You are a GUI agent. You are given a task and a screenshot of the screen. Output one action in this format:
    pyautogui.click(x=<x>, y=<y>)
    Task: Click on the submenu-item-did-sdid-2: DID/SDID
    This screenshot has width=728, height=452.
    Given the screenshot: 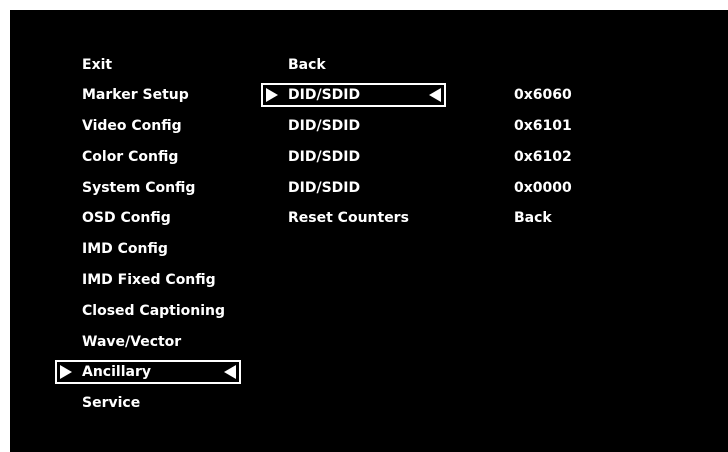 What is the action you would take?
    pyautogui.click(x=324, y=126)
    